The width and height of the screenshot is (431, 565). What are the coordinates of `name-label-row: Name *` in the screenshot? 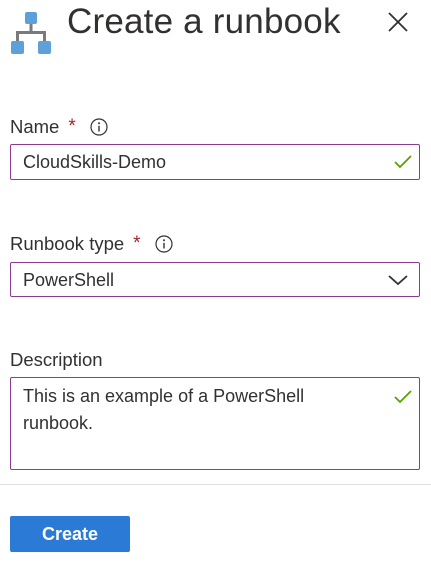 It's located at (59, 127).